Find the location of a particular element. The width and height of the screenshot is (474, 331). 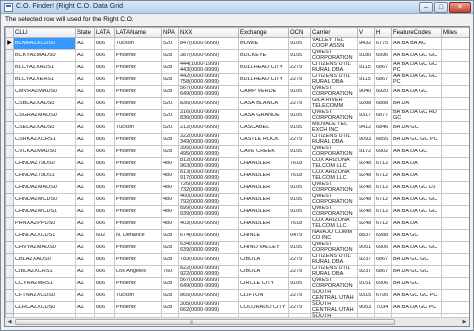

cell-h: 6988 is located at coordinates (383, 235).